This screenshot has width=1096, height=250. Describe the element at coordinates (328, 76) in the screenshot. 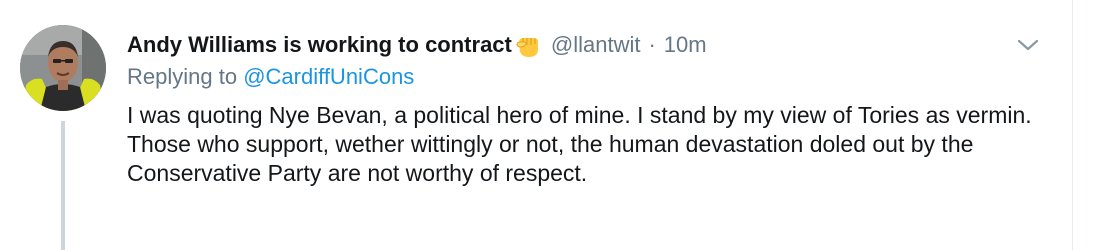

I see `mention-link: @CardiffUniCons` at that location.